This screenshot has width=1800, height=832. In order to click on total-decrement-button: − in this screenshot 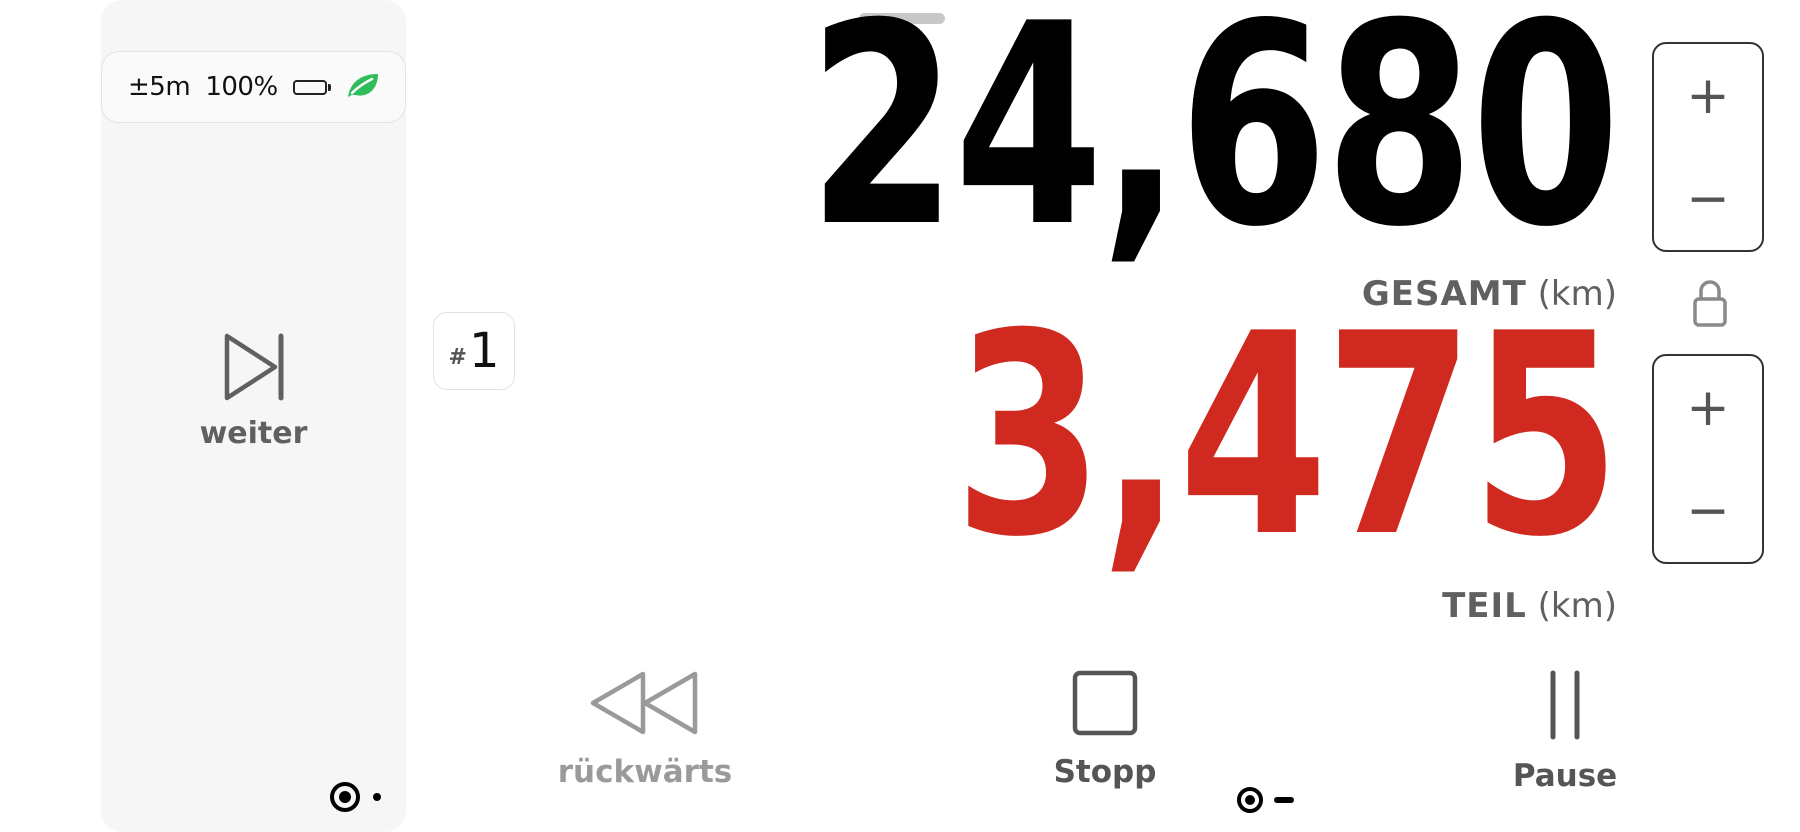, I will do `click(1708, 198)`.